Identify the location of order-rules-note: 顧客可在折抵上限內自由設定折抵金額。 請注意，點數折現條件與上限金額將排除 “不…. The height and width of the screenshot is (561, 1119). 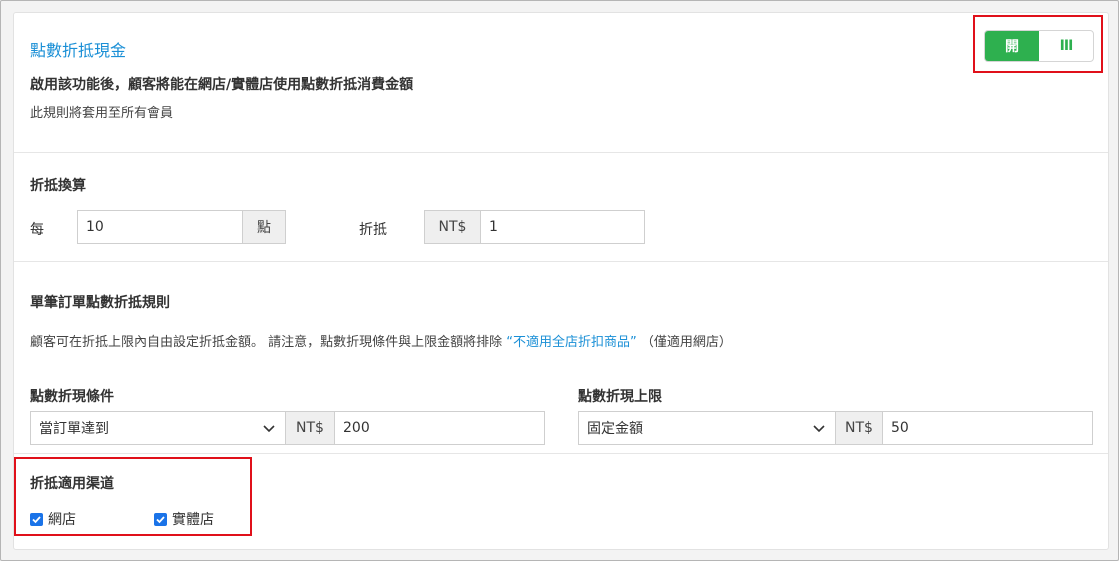
(381, 340).